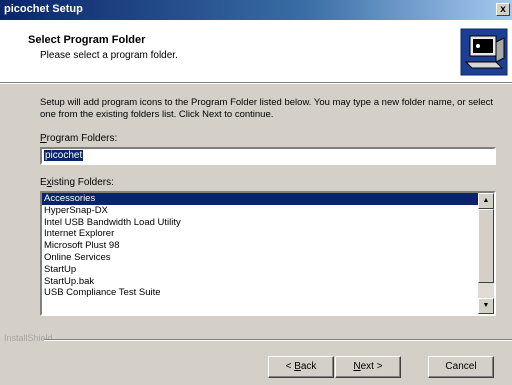 The width and height of the screenshot is (512, 385). I want to click on scroll-down-arrow-icon: ▼, so click(486, 306).